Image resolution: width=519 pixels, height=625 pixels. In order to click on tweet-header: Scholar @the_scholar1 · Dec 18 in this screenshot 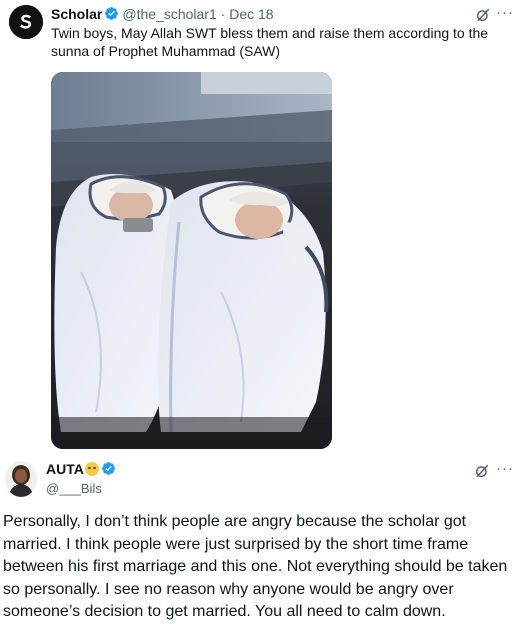, I will do `click(162, 14)`.